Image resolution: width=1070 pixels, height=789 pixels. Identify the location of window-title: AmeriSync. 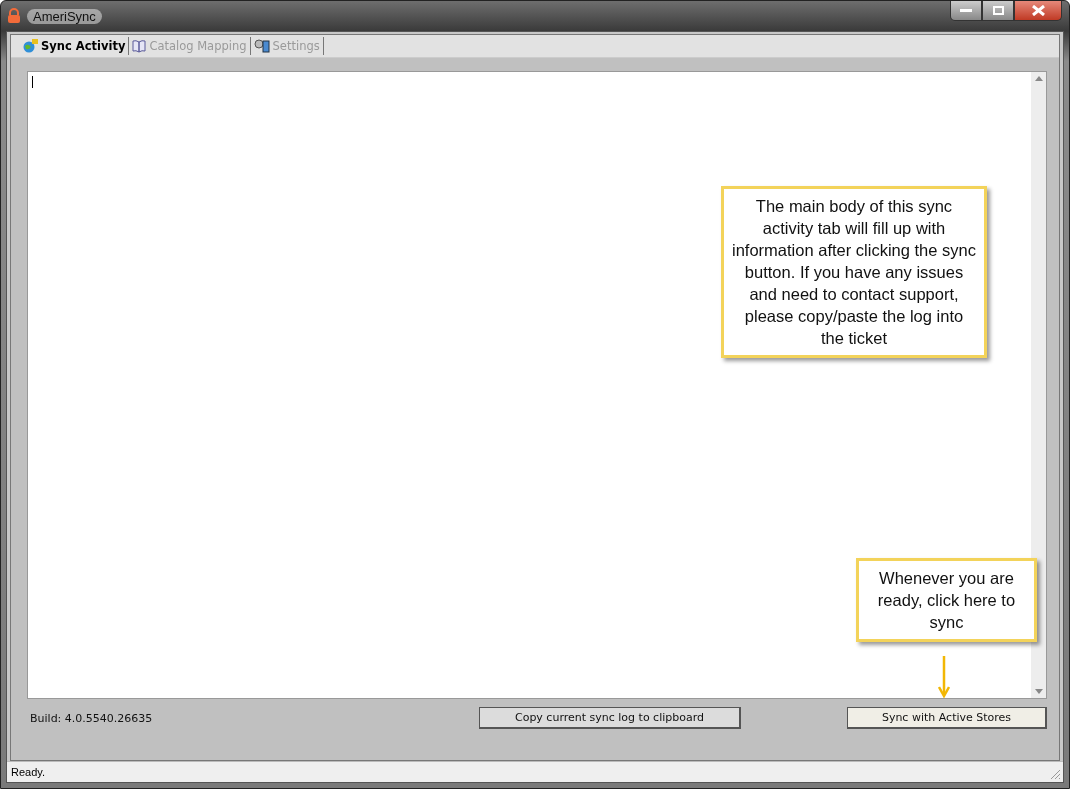
(64, 16).